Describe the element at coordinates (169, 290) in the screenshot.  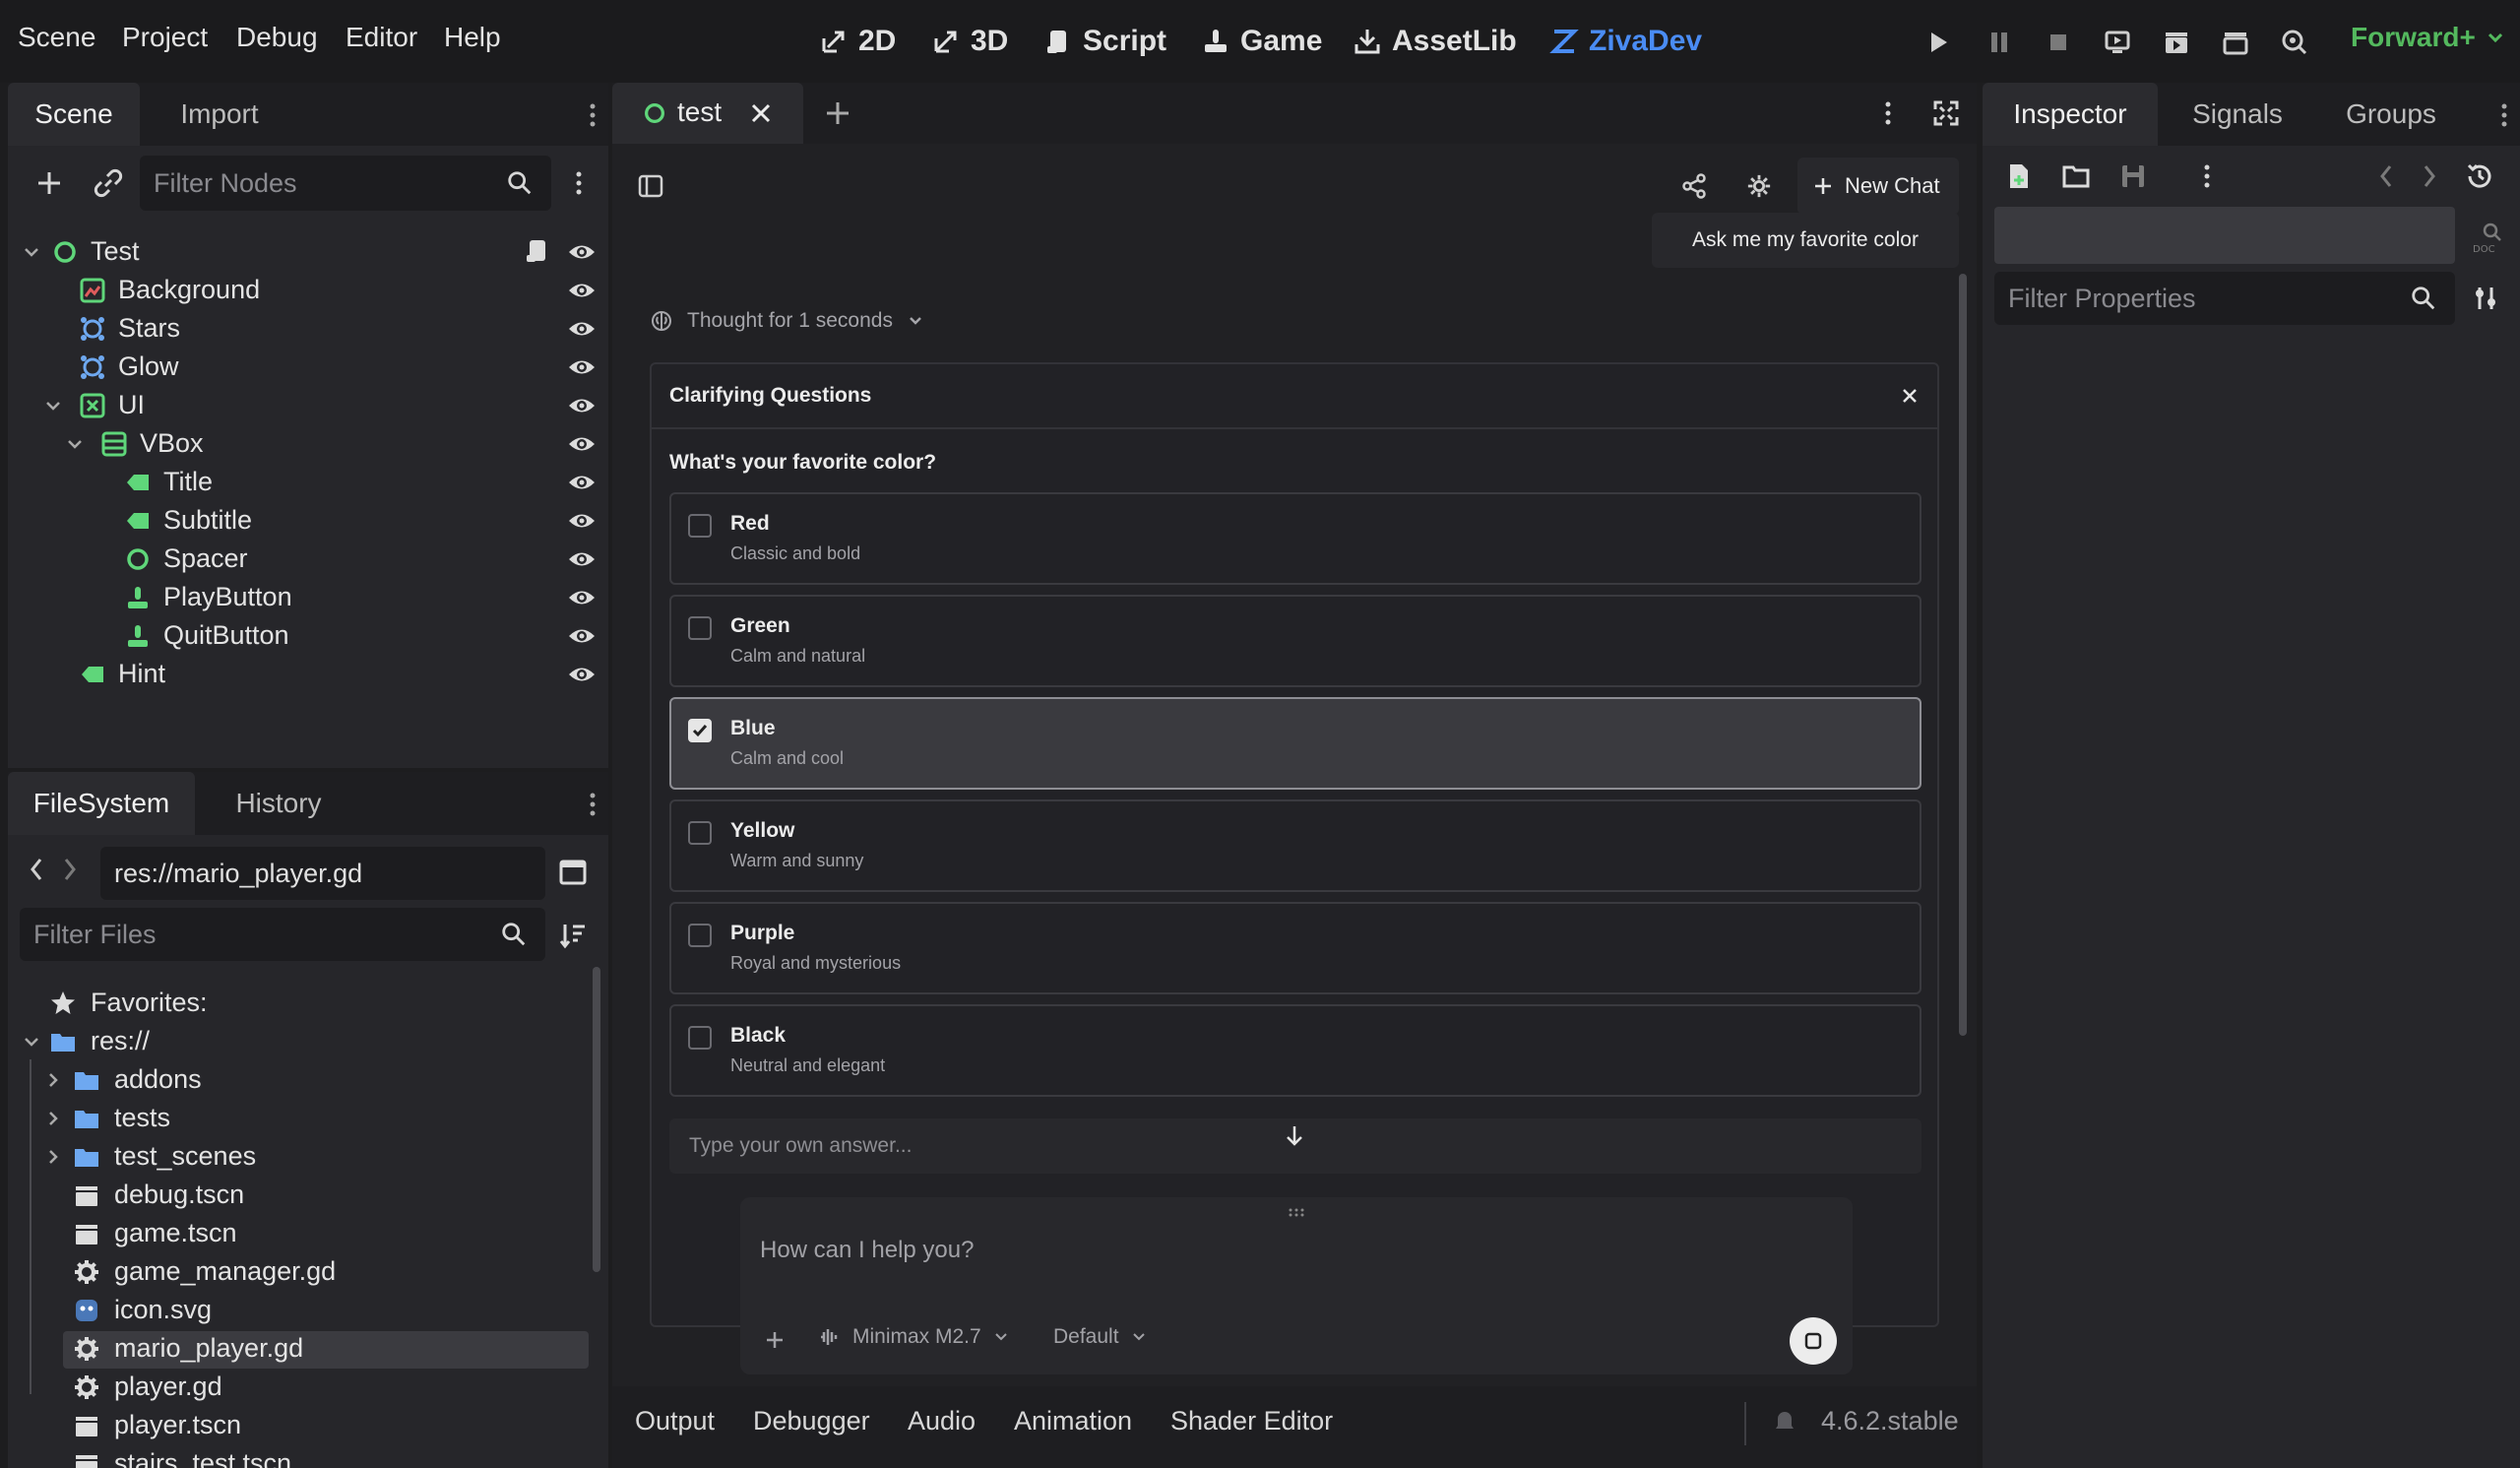
I see `tree-node-background: Background` at that location.